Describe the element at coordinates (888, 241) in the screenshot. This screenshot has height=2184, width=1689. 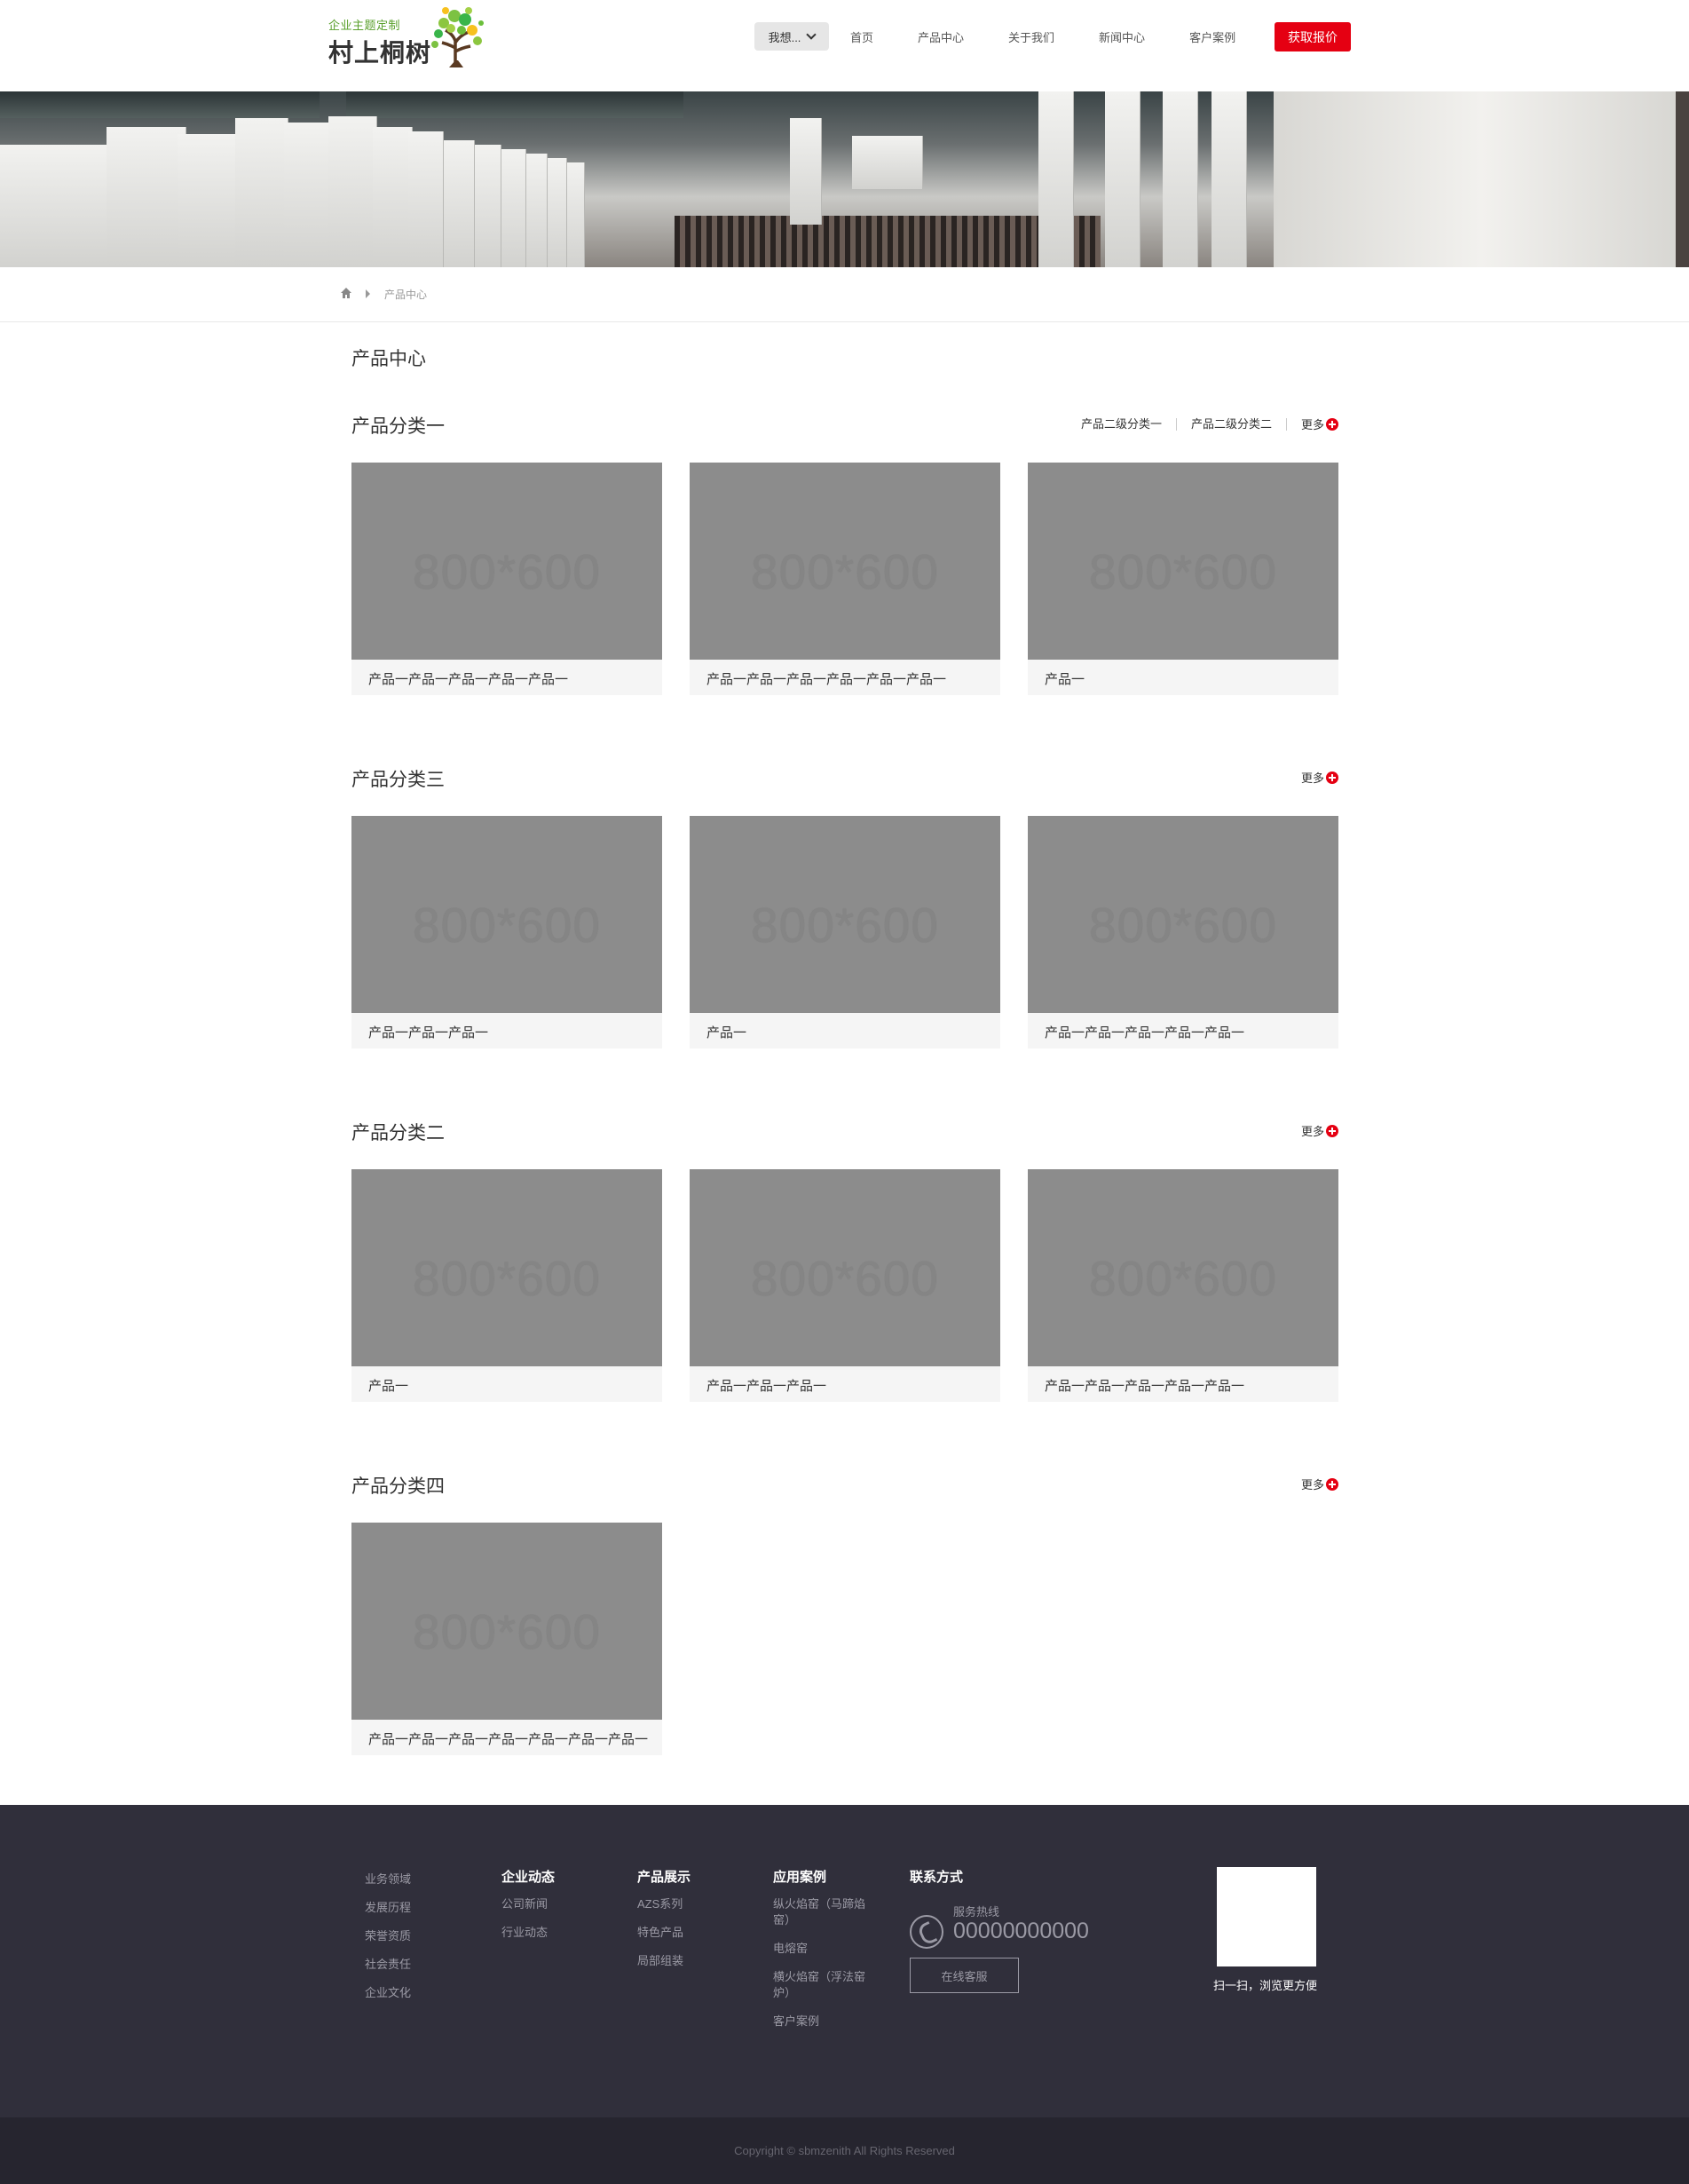
I see `banner-floor` at that location.